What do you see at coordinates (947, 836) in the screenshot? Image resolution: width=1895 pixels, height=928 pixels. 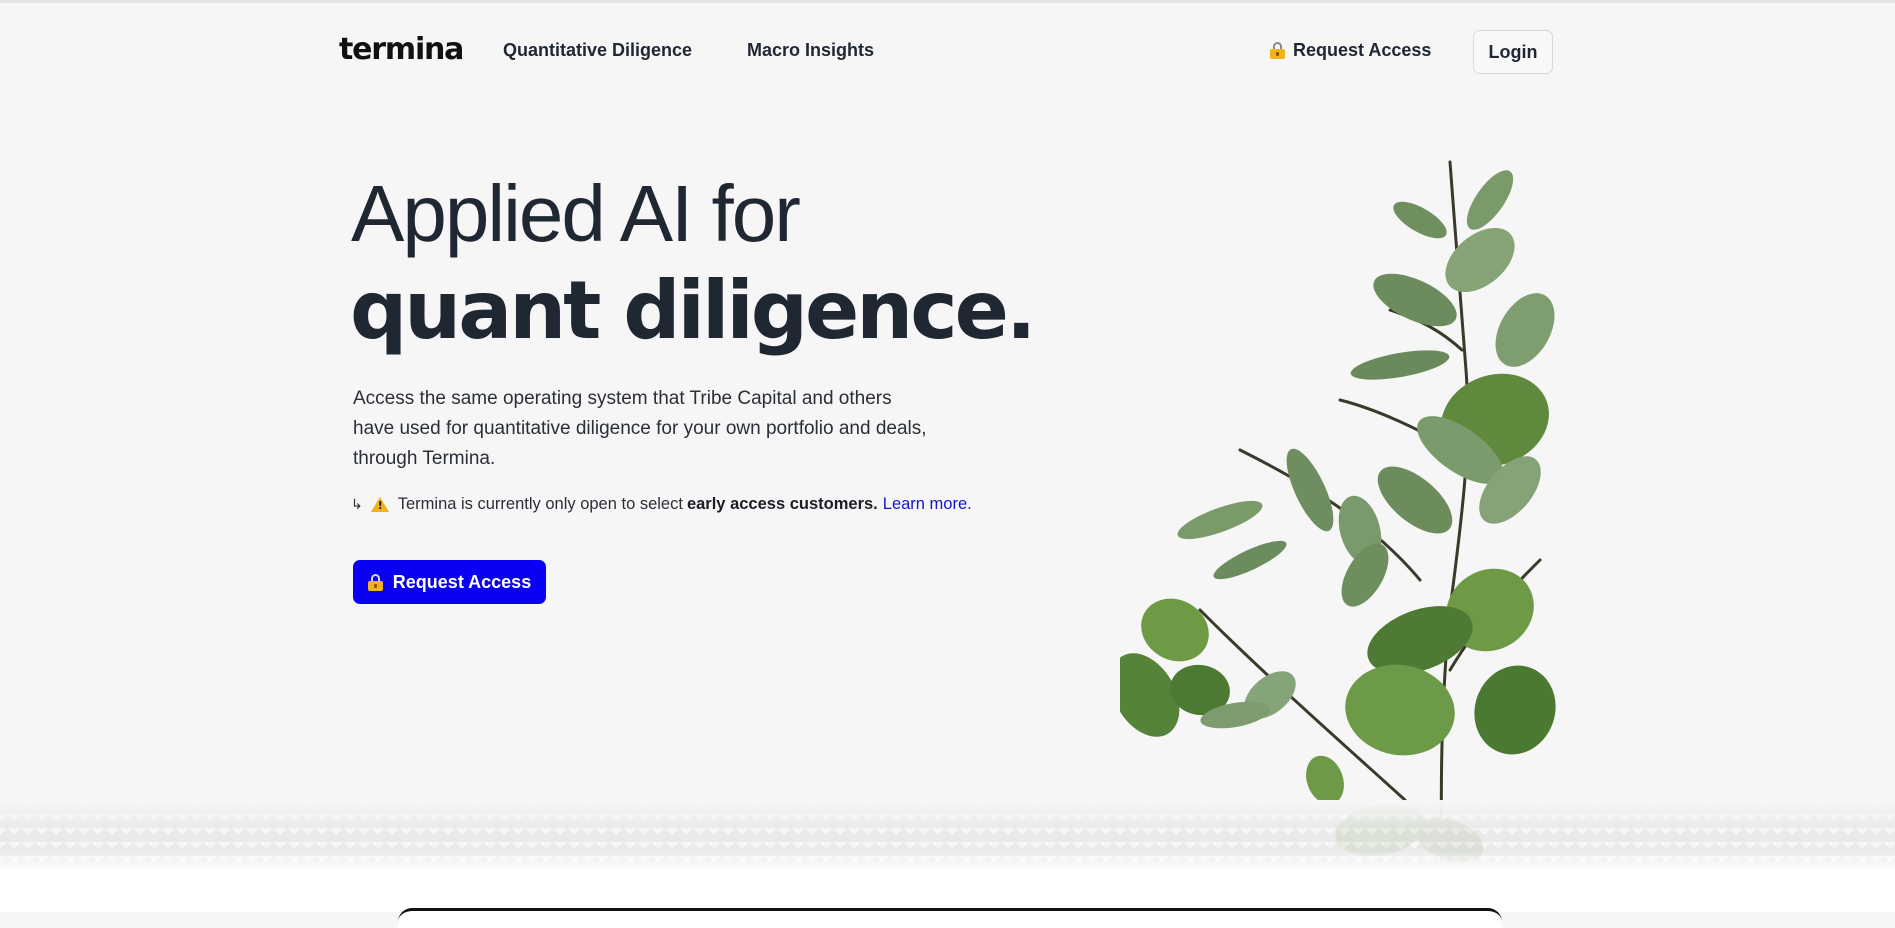 I see `pattern-fade` at bounding box center [947, 836].